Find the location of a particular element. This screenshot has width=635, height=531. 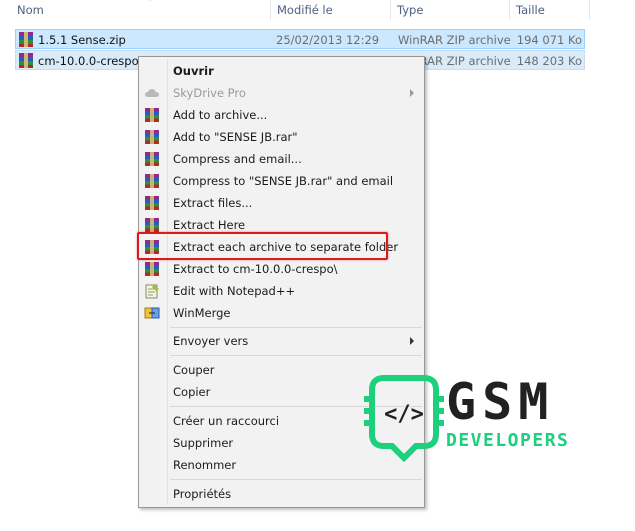

logo-subtitle: DEVELOPERS is located at coordinates (508, 440).